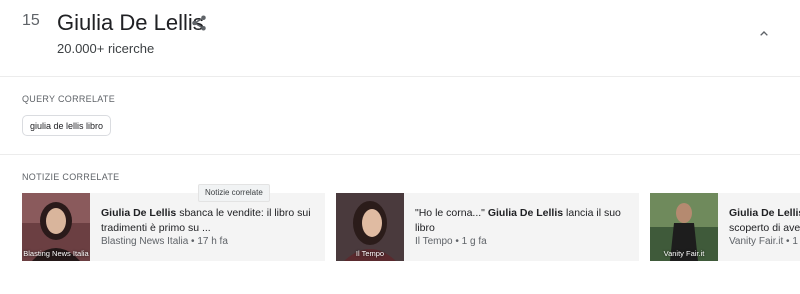 The width and height of the screenshot is (800, 294). I want to click on thumbnail-source: Blasting News Italia, so click(56, 253).